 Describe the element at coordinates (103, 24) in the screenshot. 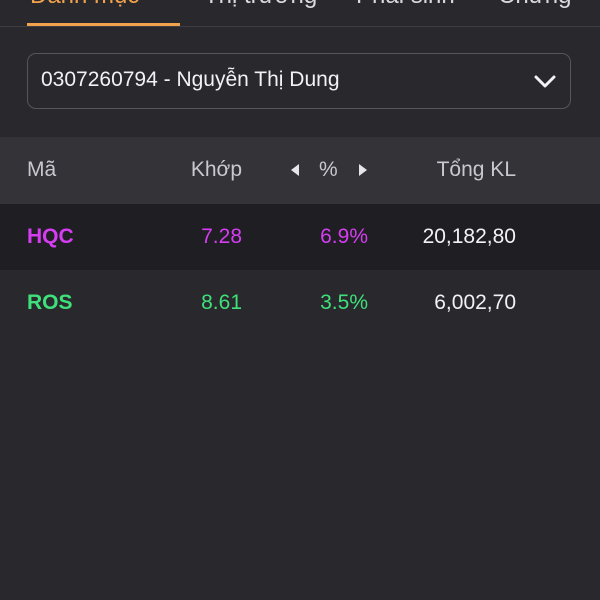

I see `active-tab-indicator` at that location.